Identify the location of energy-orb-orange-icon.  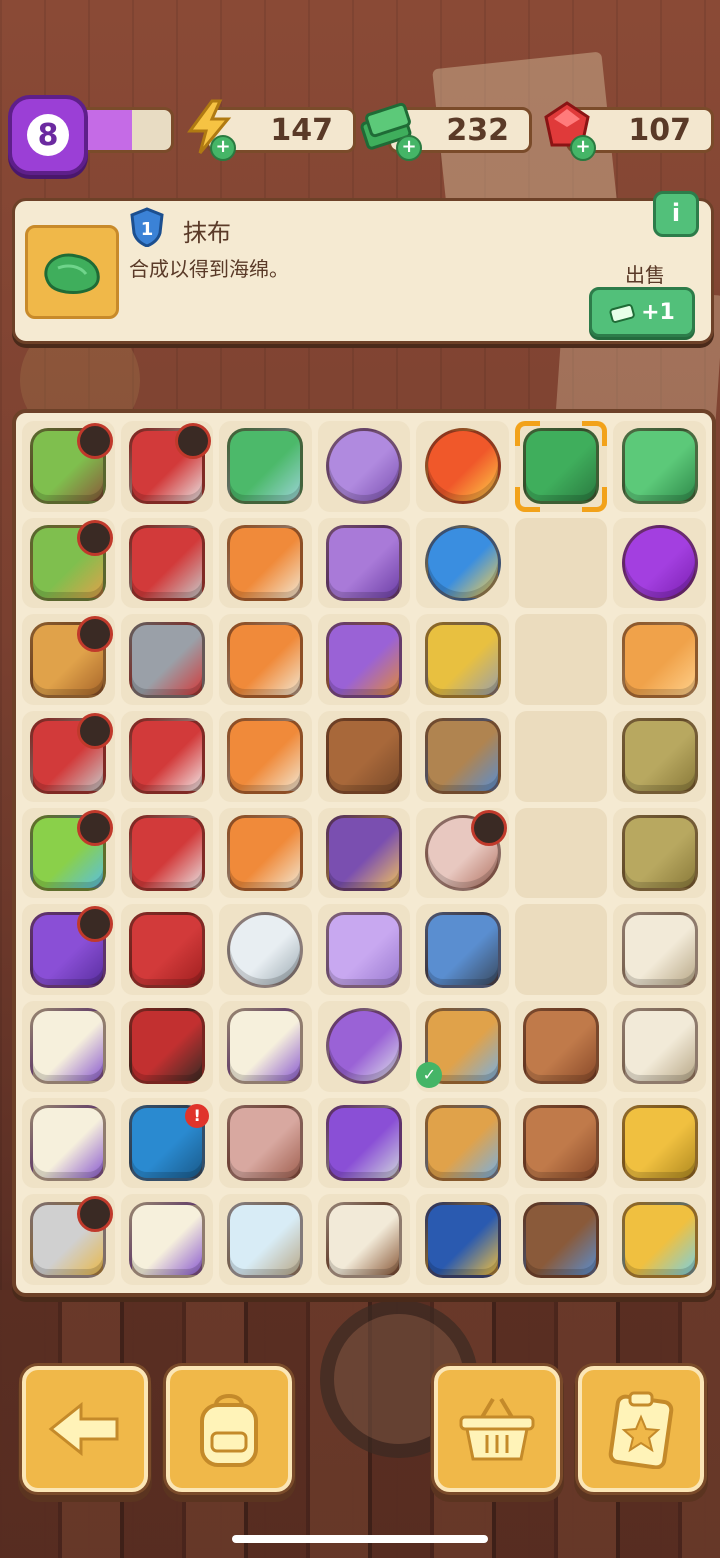
(462, 466).